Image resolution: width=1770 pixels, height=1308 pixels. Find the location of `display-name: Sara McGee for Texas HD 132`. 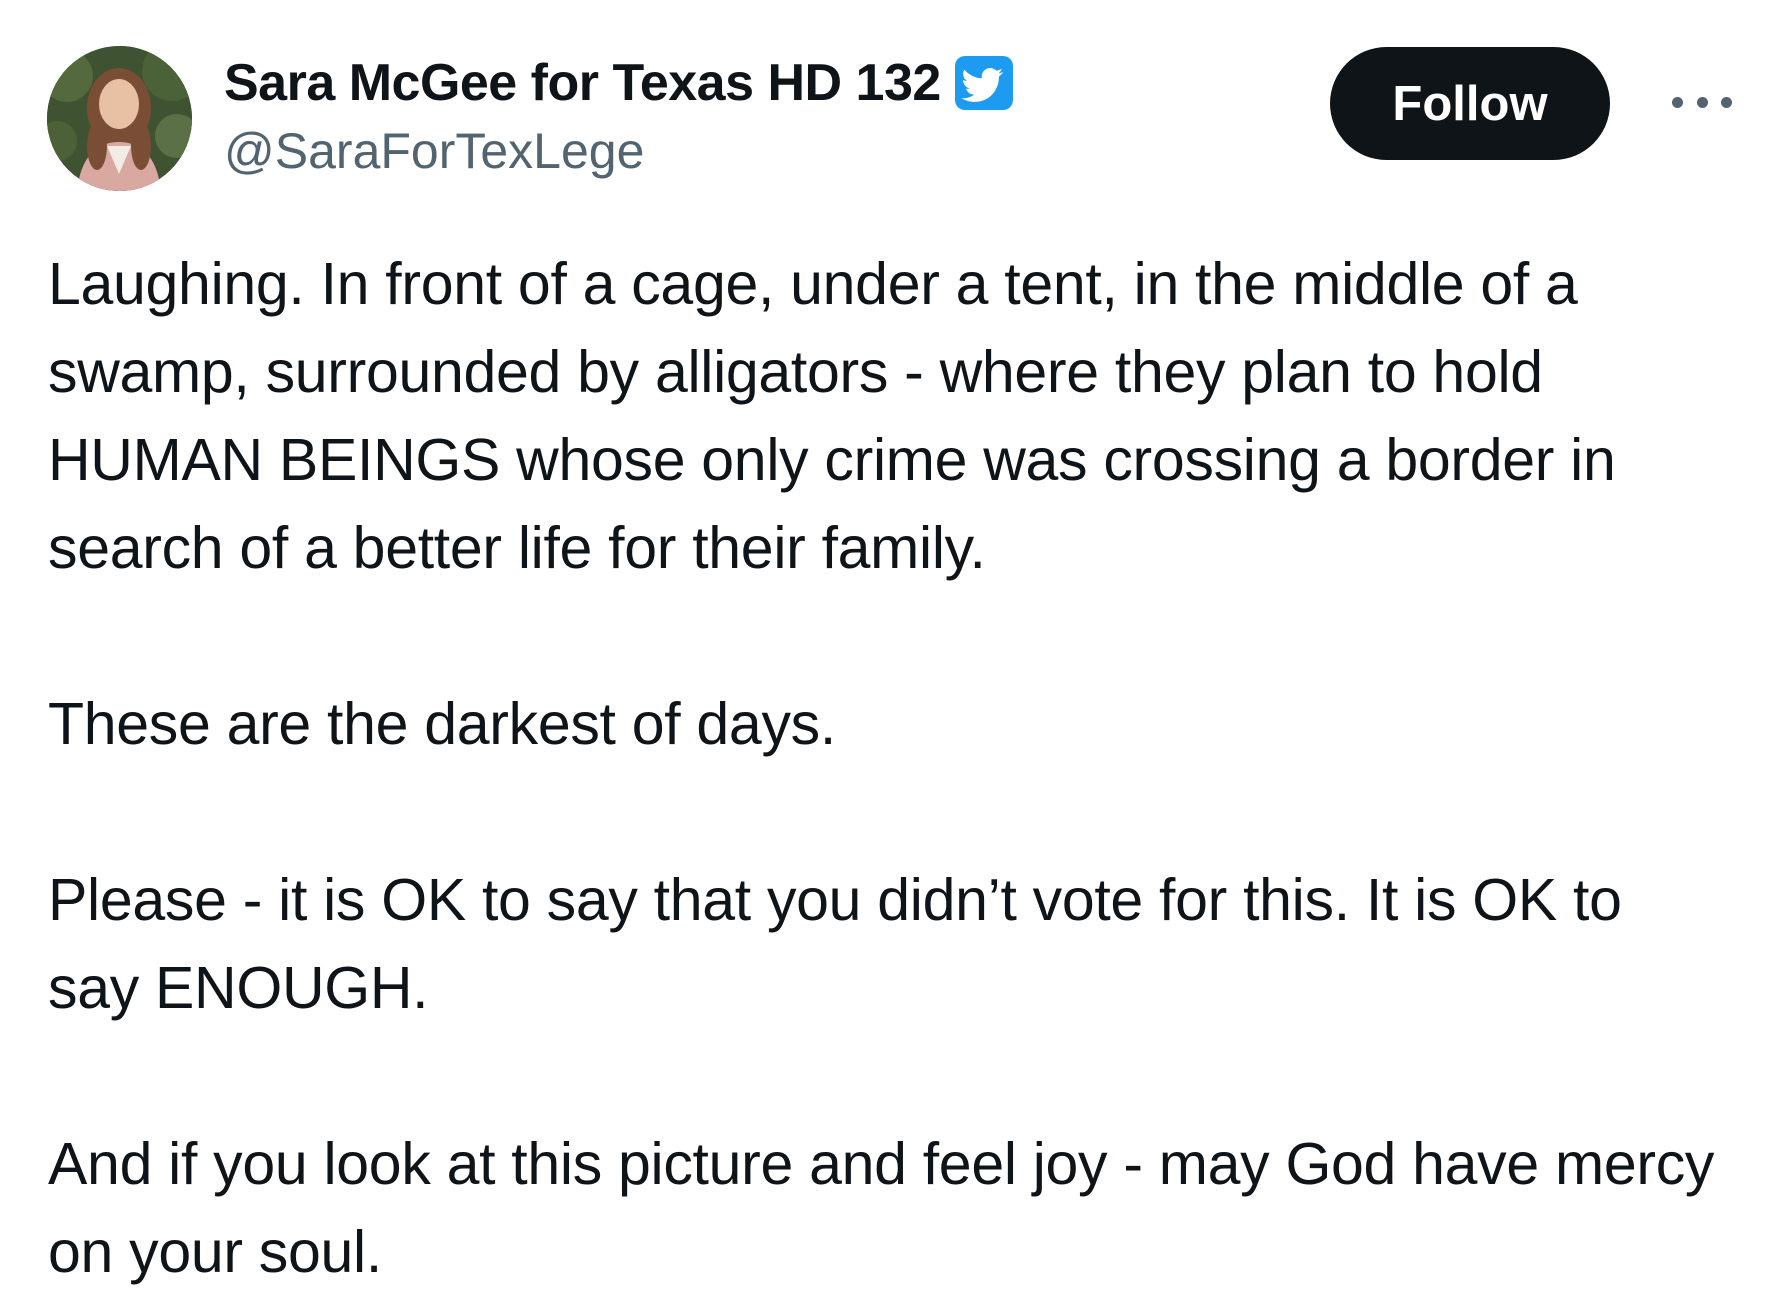

display-name: Sara McGee for Texas HD 132 is located at coordinates (582, 83).